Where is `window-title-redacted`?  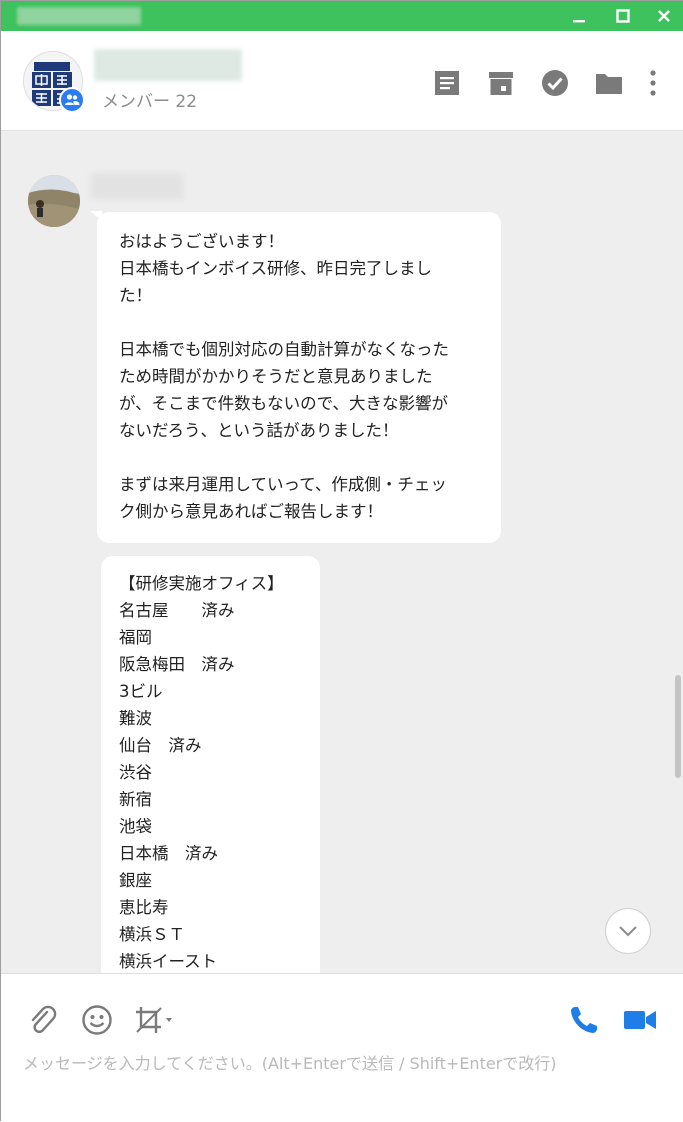
window-title-redacted is located at coordinates (79, 16).